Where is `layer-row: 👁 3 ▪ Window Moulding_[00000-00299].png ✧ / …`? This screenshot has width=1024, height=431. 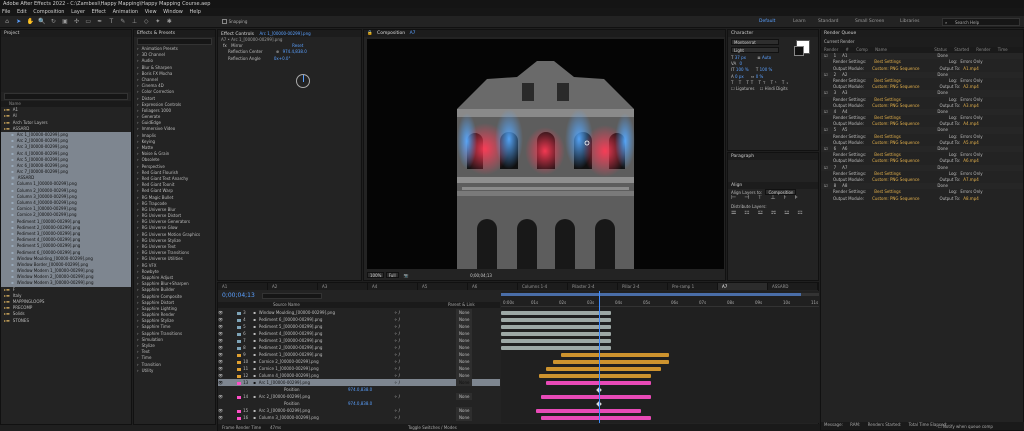
layer-row: 👁 3 ▪ Window Moulding_[00000-00299].png ✧ / … is located at coordinates (359, 312).